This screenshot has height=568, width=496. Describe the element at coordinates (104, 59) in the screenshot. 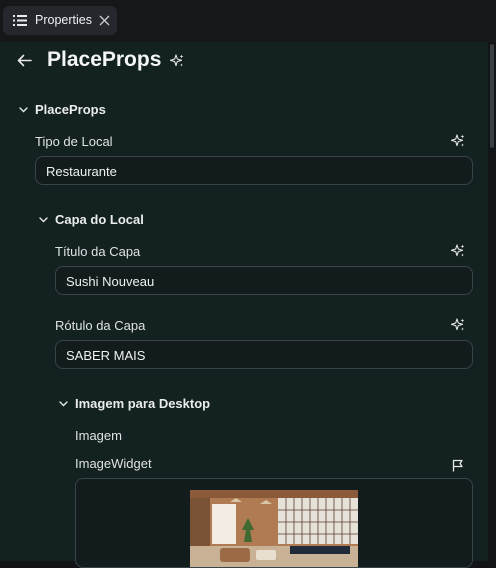

I see `page-title: PlaceProps` at that location.